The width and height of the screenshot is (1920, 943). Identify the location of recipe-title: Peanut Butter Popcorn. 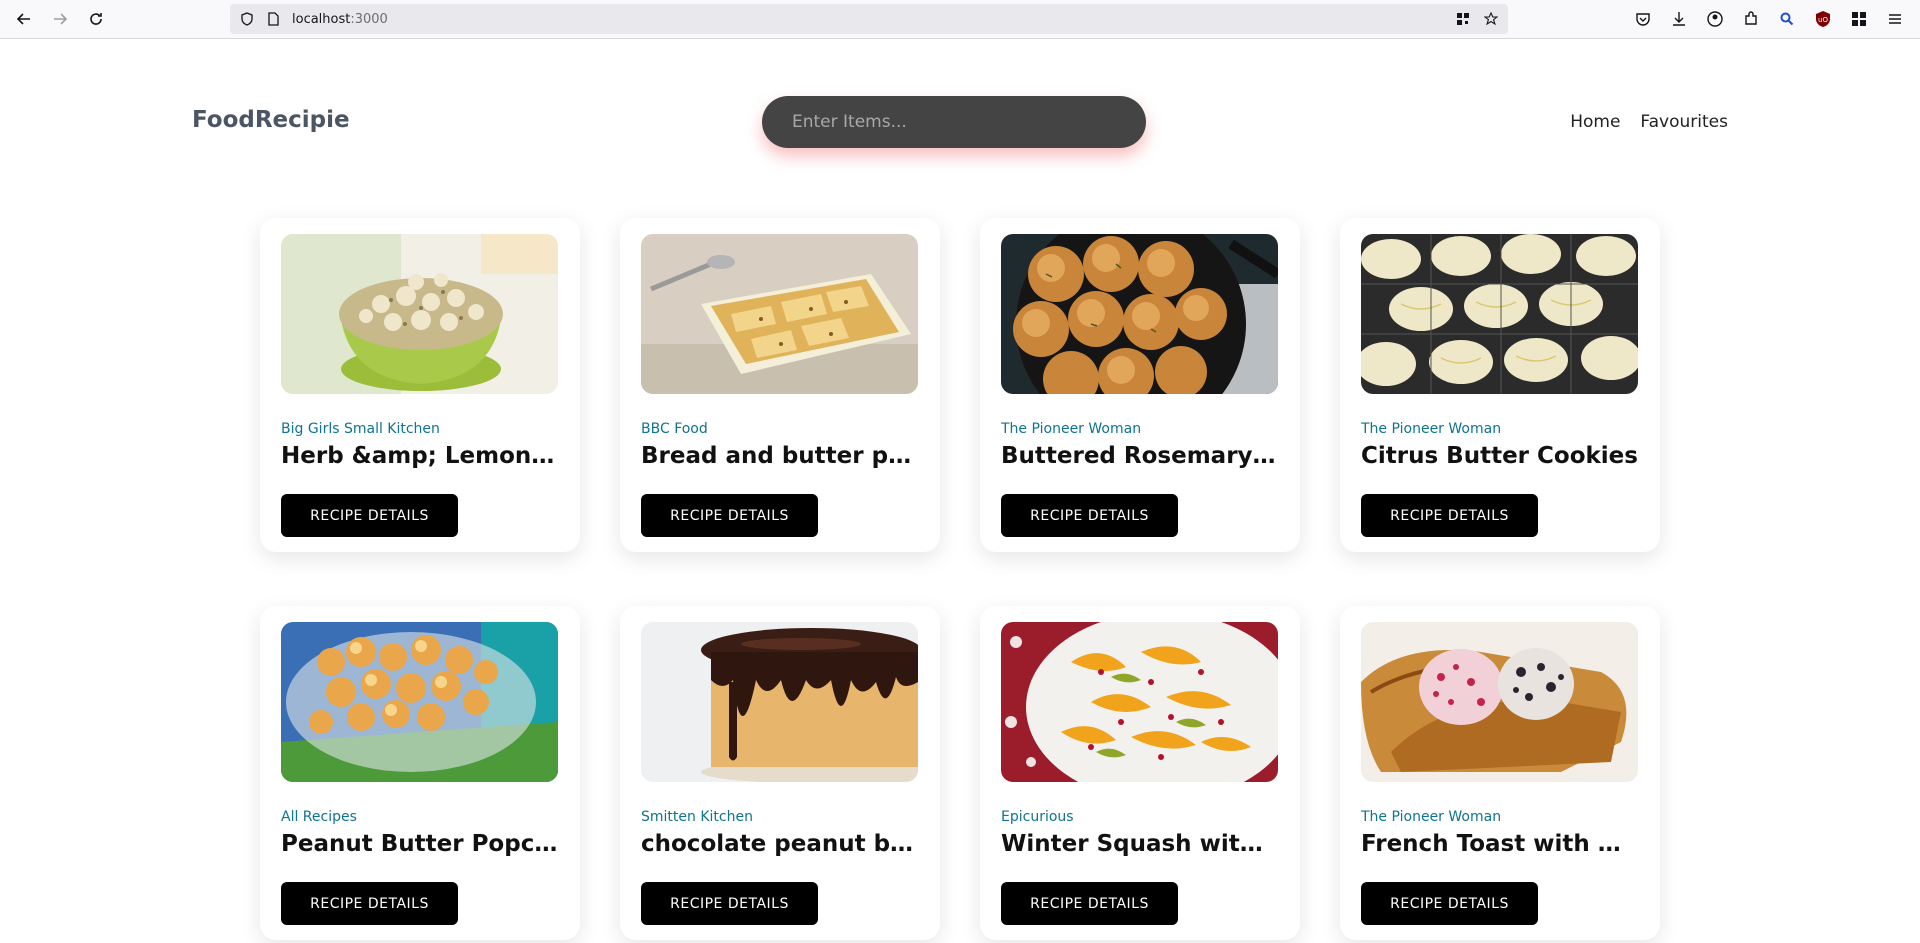
(419, 844).